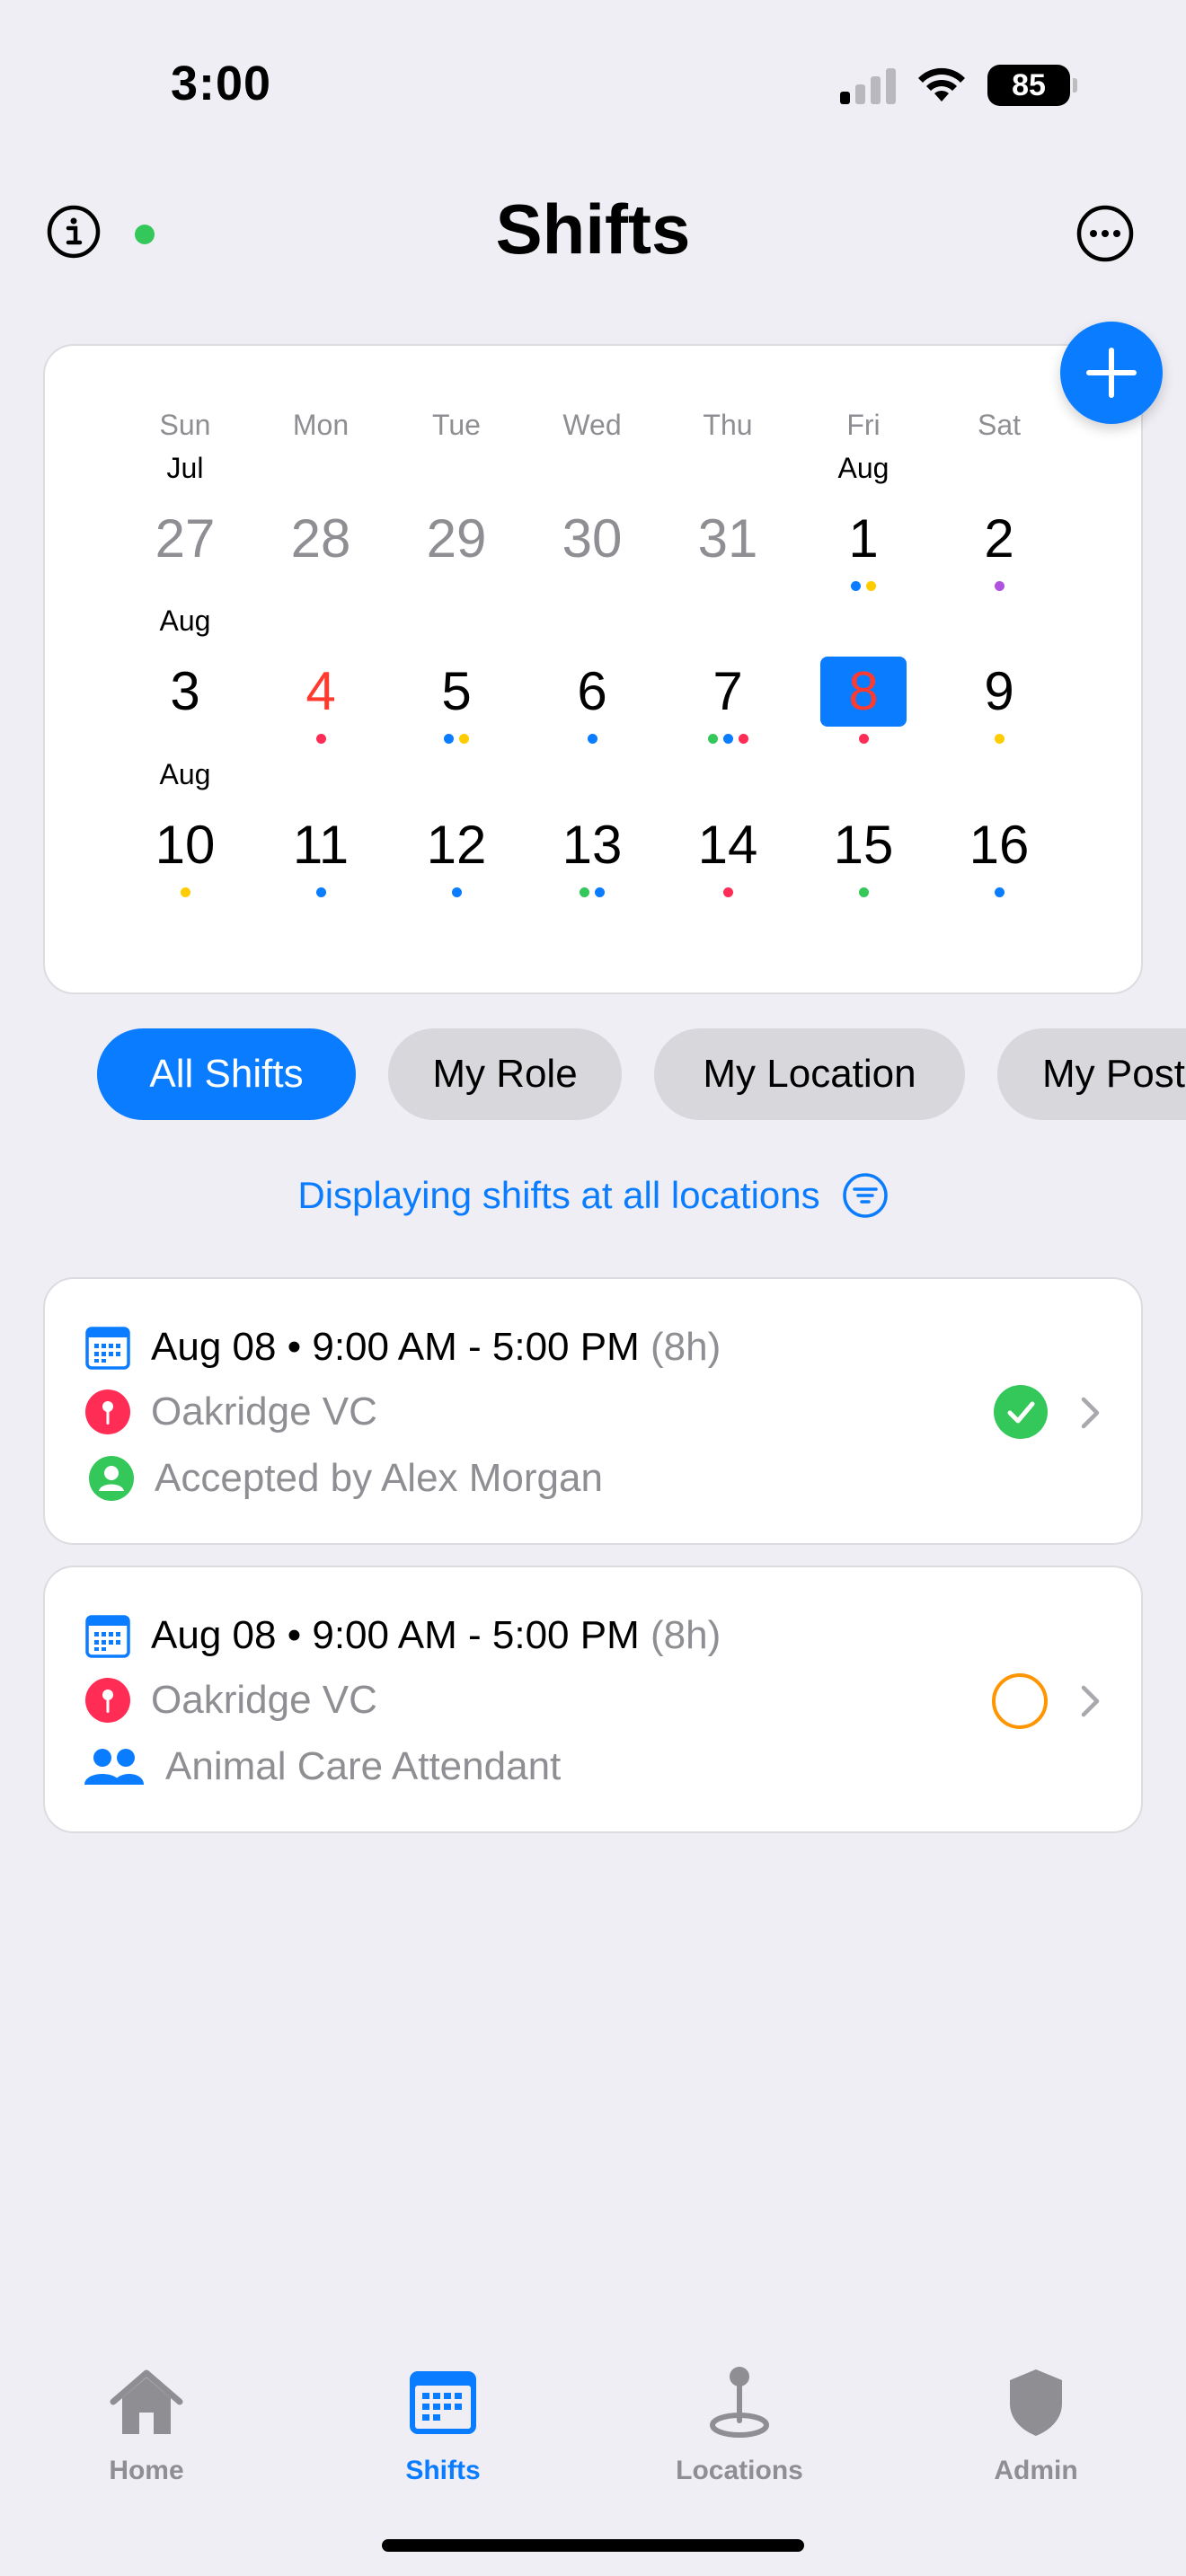 This screenshot has height=2576, width=1186. I want to click on calendar-day: 14, so click(727, 856).